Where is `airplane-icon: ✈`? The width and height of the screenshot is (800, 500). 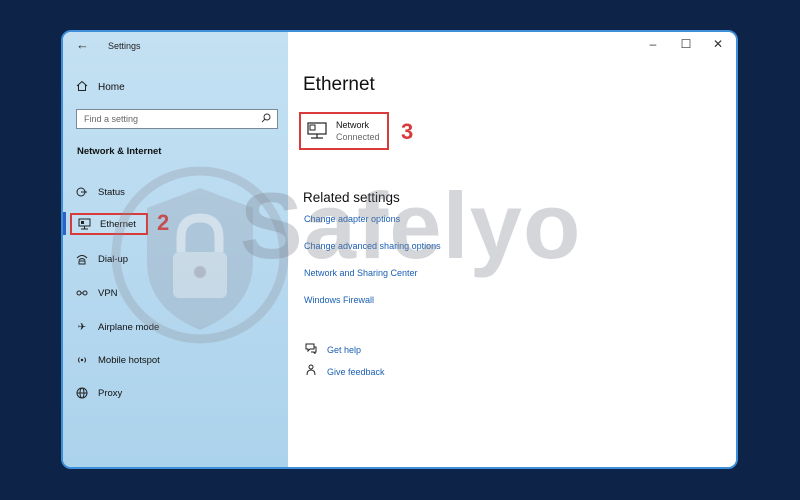 airplane-icon: ✈ is located at coordinates (82, 327).